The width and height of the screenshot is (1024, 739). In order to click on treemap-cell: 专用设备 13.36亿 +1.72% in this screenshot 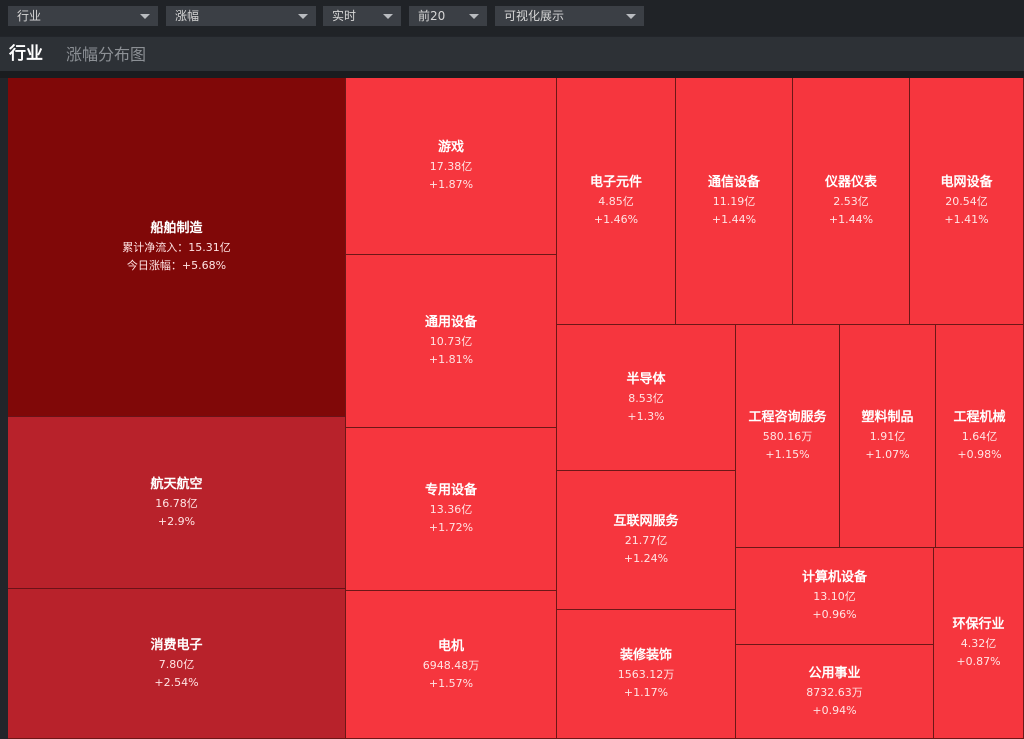, I will do `click(451, 509)`.